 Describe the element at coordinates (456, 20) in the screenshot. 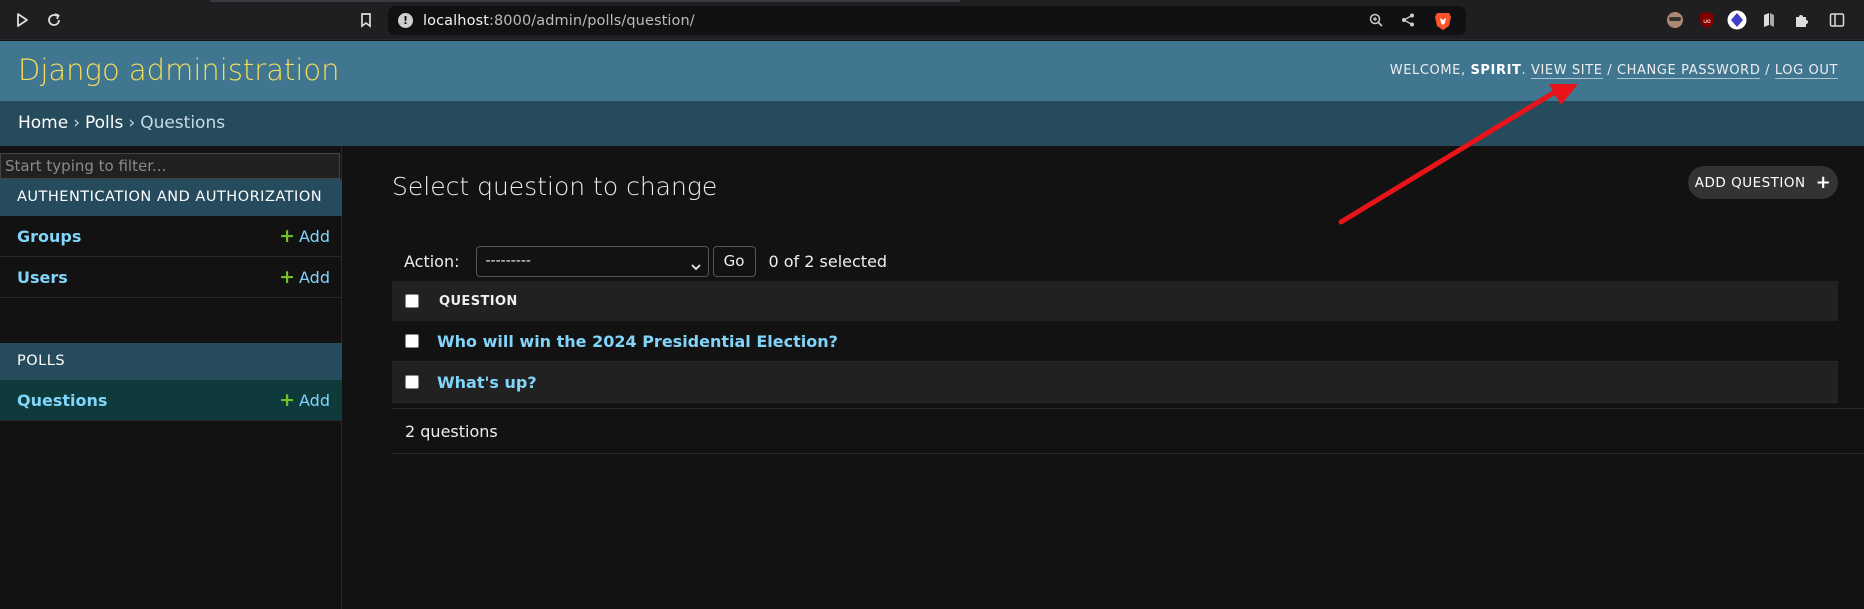

I see `url-host: localhost` at that location.